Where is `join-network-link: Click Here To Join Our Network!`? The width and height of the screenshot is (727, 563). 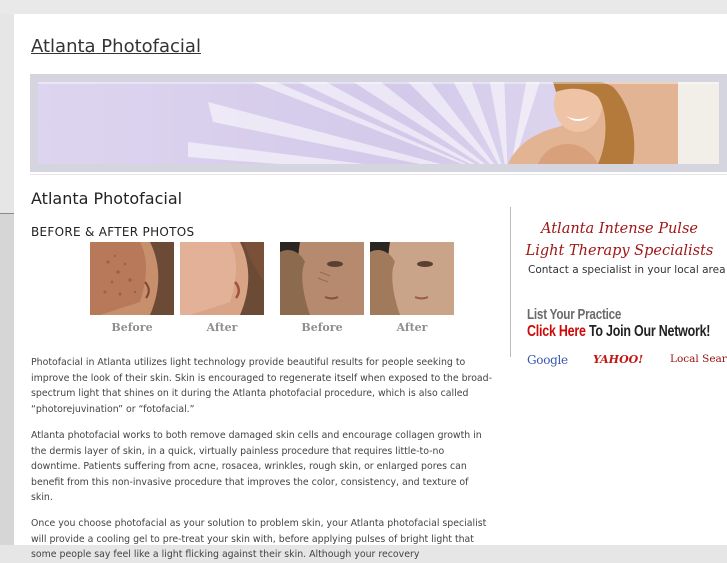
join-network-link: Click Here To Join Our Network! is located at coordinates (618, 332).